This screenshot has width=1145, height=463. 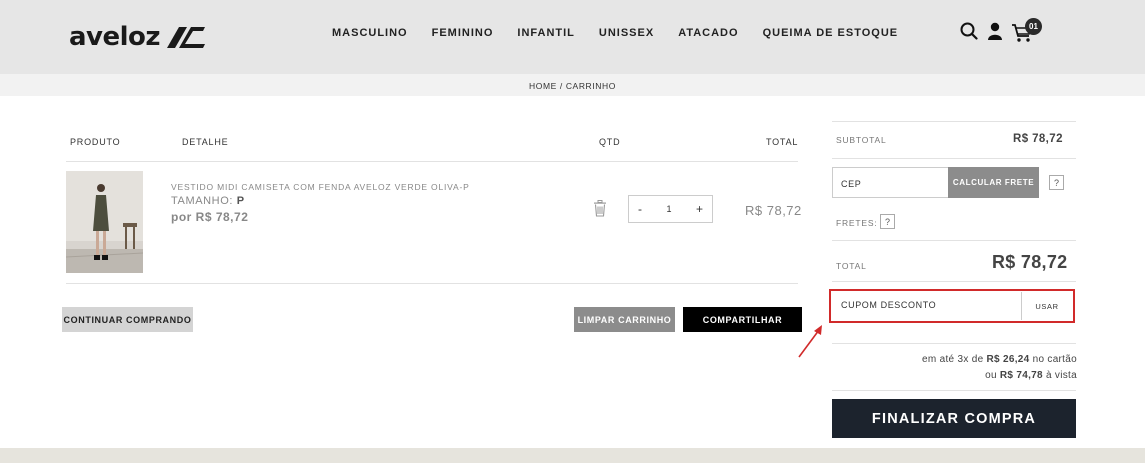 What do you see at coordinates (1038, 139) in the screenshot?
I see `subtotal-value: R$ 78,72` at bounding box center [1038, 139].